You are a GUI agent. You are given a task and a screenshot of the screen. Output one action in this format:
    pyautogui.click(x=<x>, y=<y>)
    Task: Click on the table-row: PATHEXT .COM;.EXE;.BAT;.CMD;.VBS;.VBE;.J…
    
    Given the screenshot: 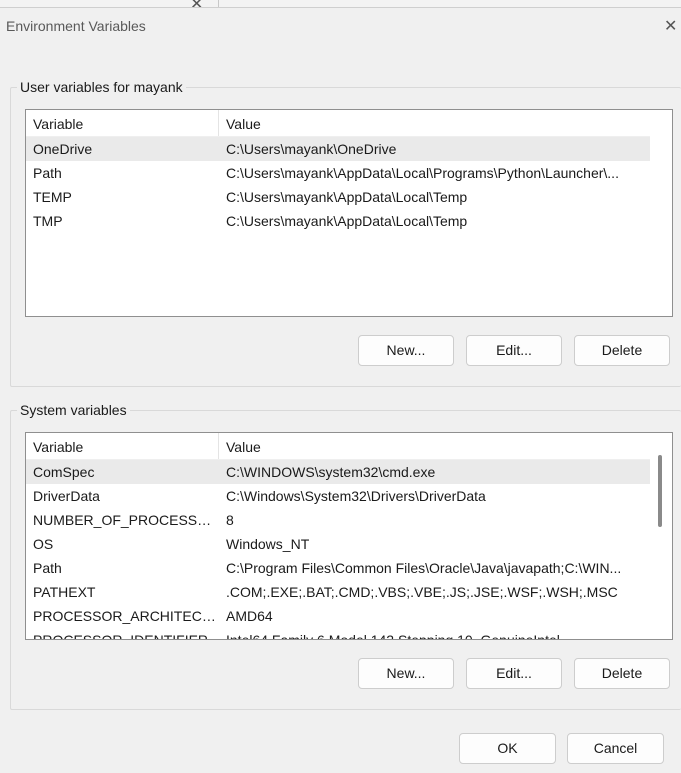 What is the action you would take?
    pyautogui.click(x=338, y=592)
    